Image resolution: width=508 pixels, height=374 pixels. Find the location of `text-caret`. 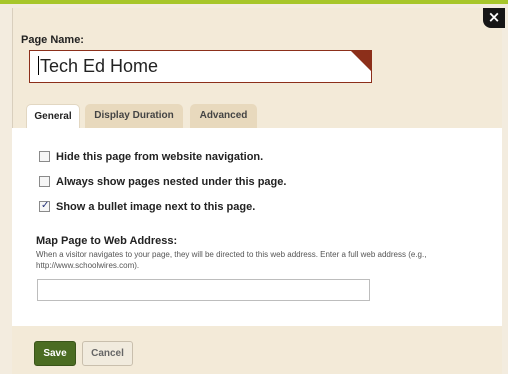

text-caret is located at coordinates (38, 65).